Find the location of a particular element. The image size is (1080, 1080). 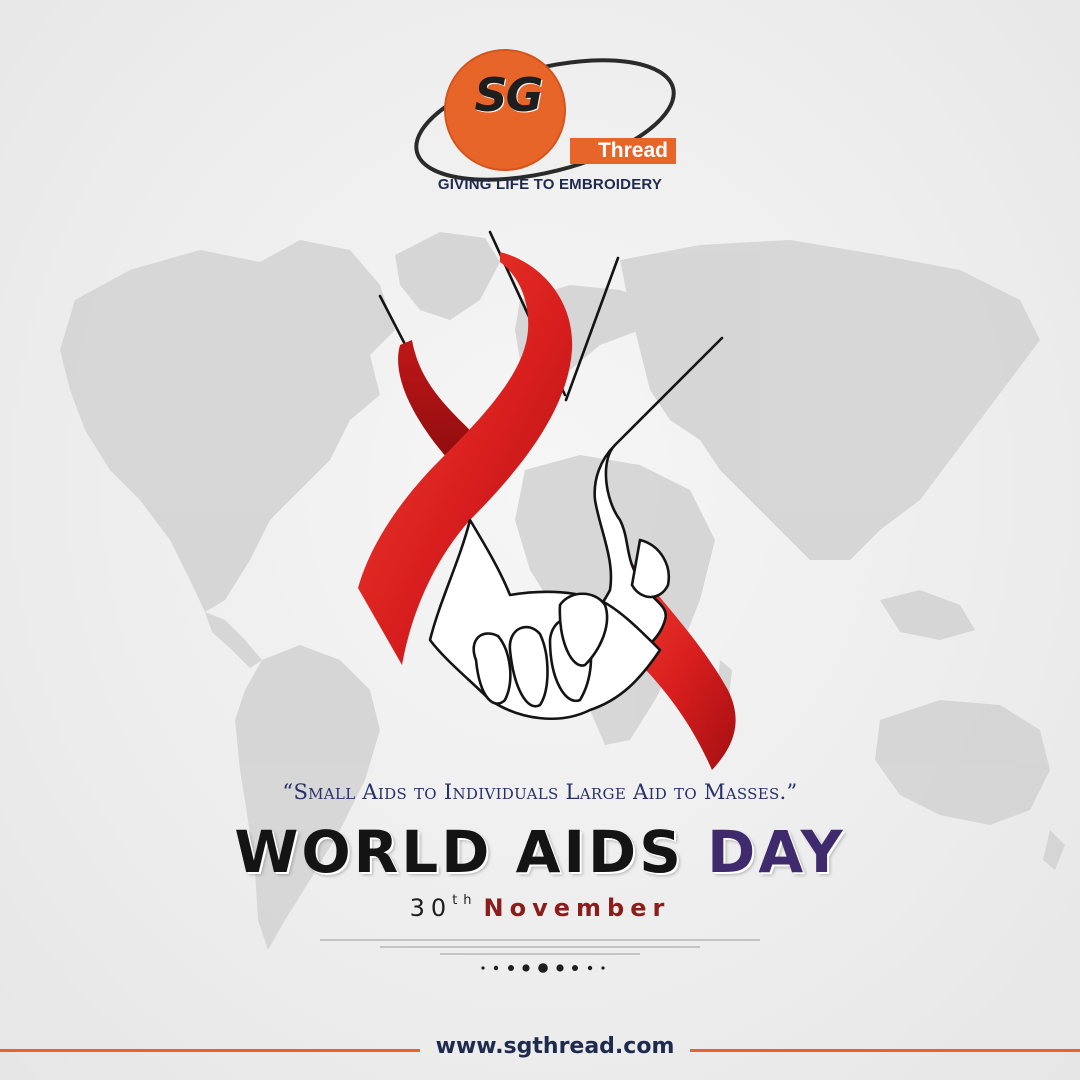

headline-main: WORLD AIDS is located at coordinates (459, 852).